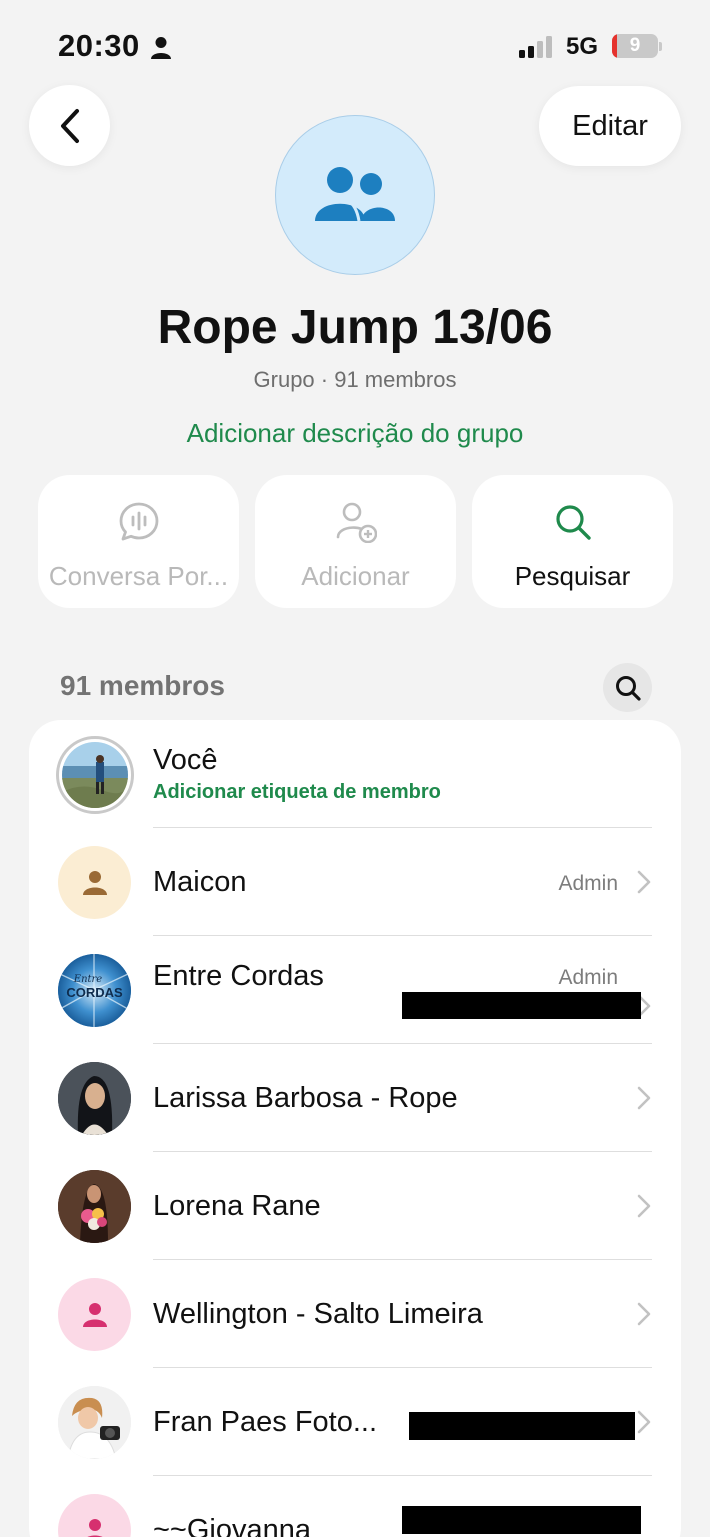 The height and width of the screenshot is (1537, 710). Describe the element at coordinates (99, 45) in the screenshot. I see `status-time: 20:30` at that location.